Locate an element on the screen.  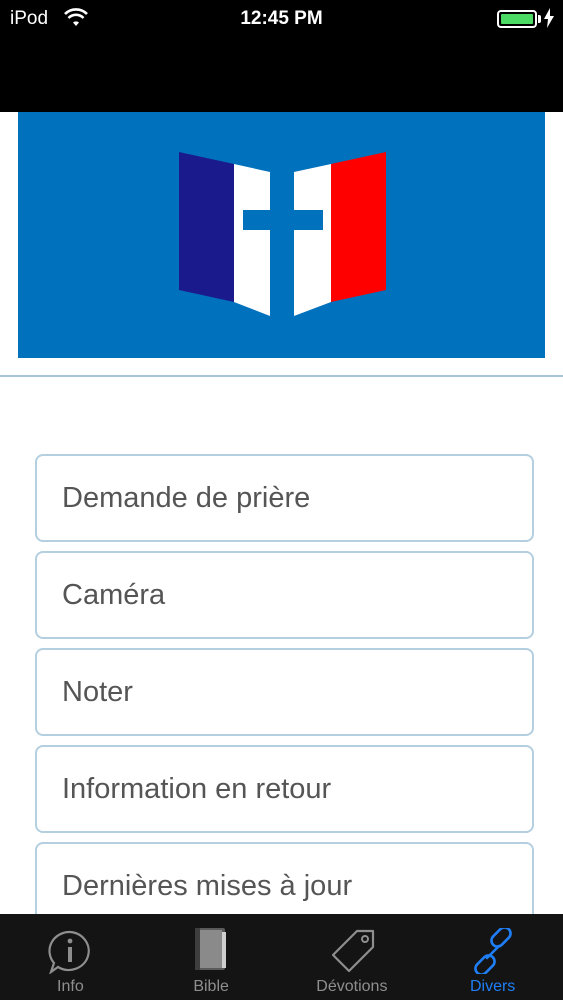
tab-devotions-label: Dévotions is located at coordinates (352, 986).